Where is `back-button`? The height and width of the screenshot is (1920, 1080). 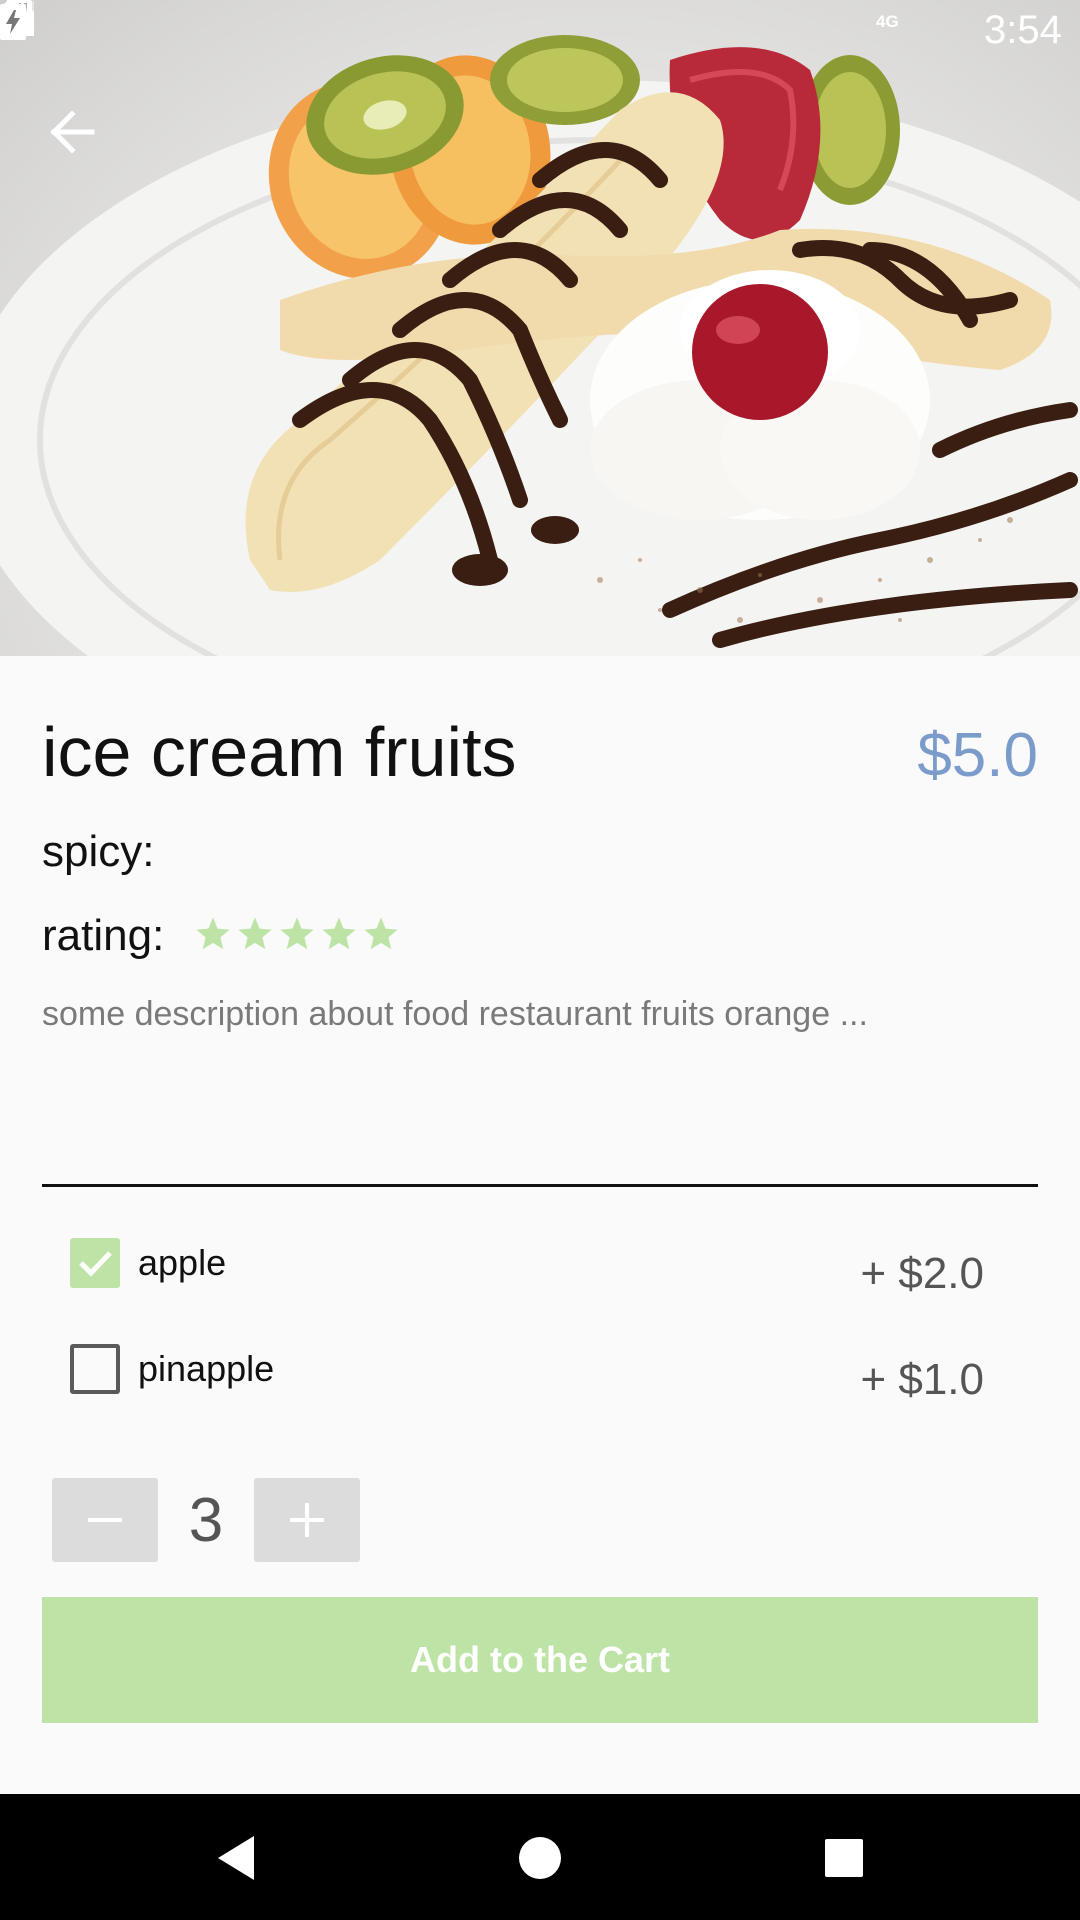 back-button is located at coordinates (72, 132).